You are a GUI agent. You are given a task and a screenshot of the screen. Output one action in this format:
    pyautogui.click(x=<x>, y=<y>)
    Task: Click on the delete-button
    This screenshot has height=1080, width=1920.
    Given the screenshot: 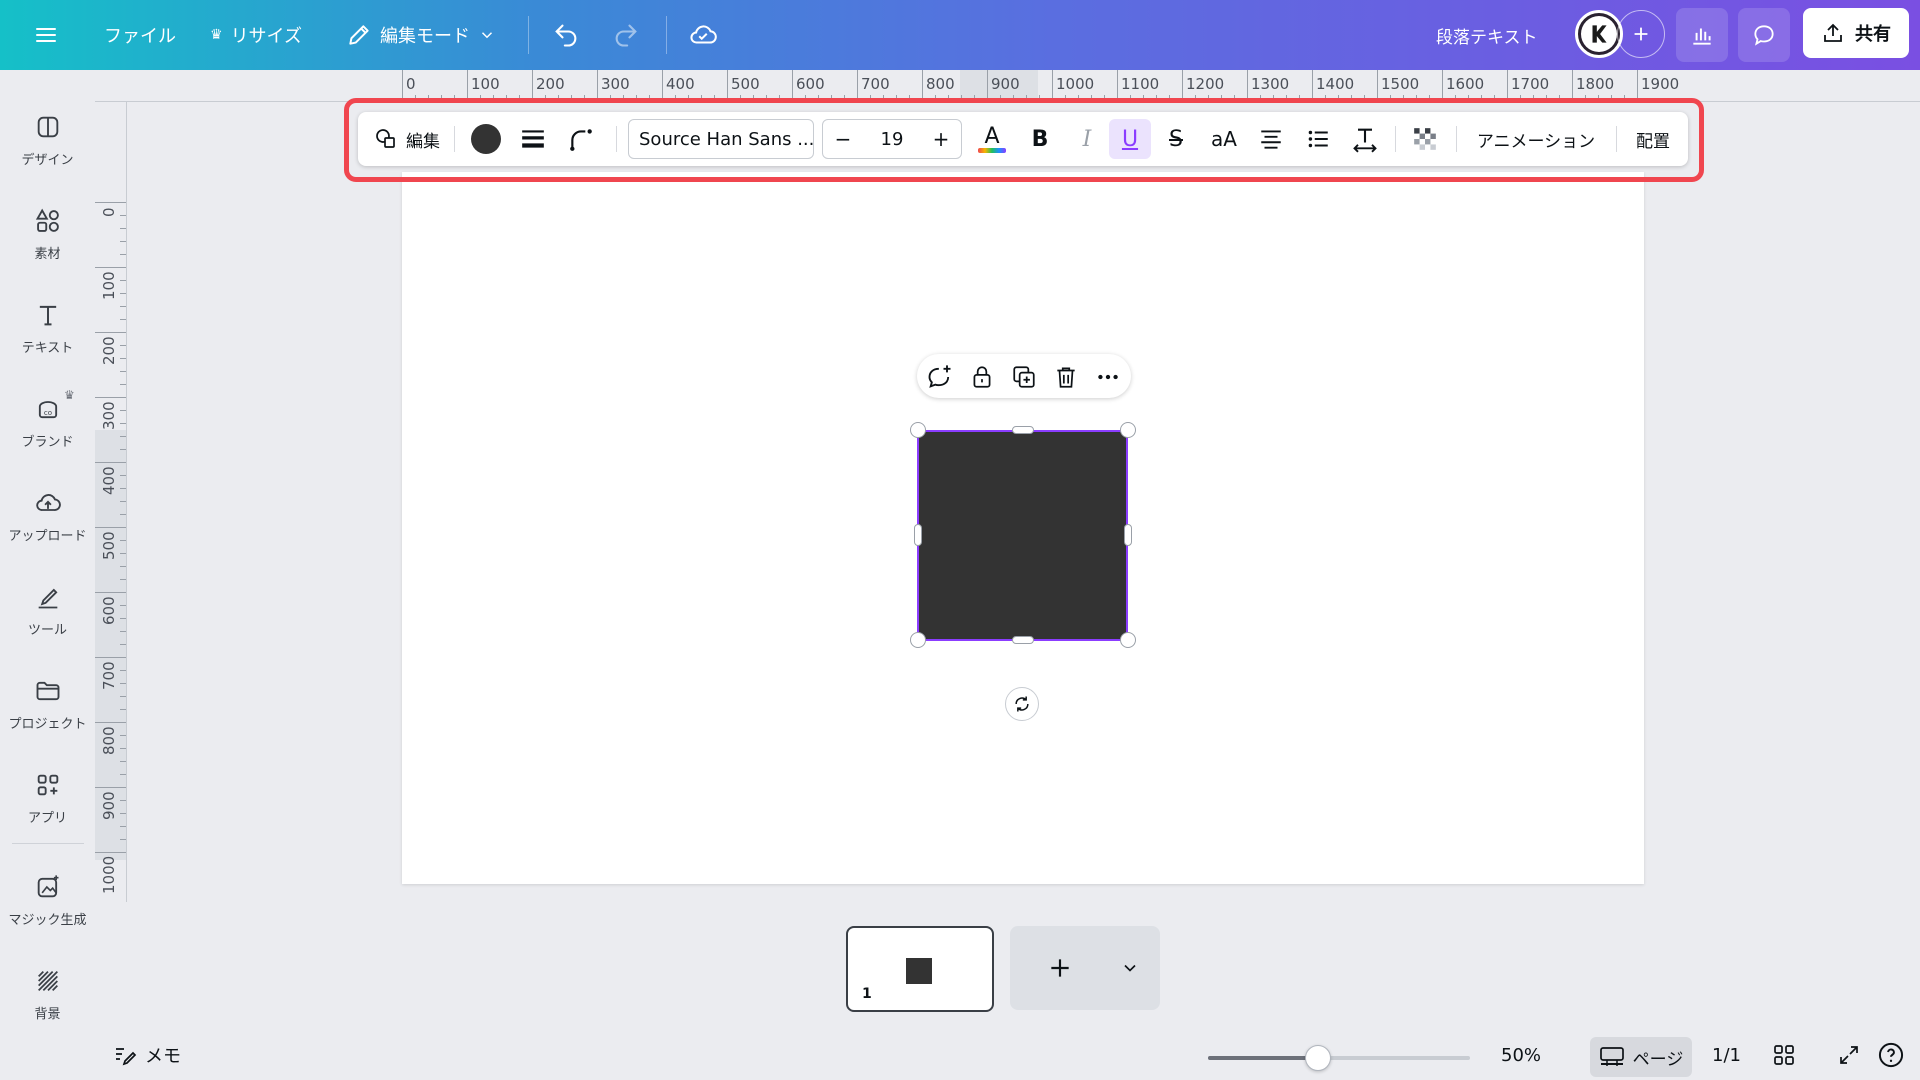 What is the action you would take?
    pyautogui.click(x=1066, y=377)
    